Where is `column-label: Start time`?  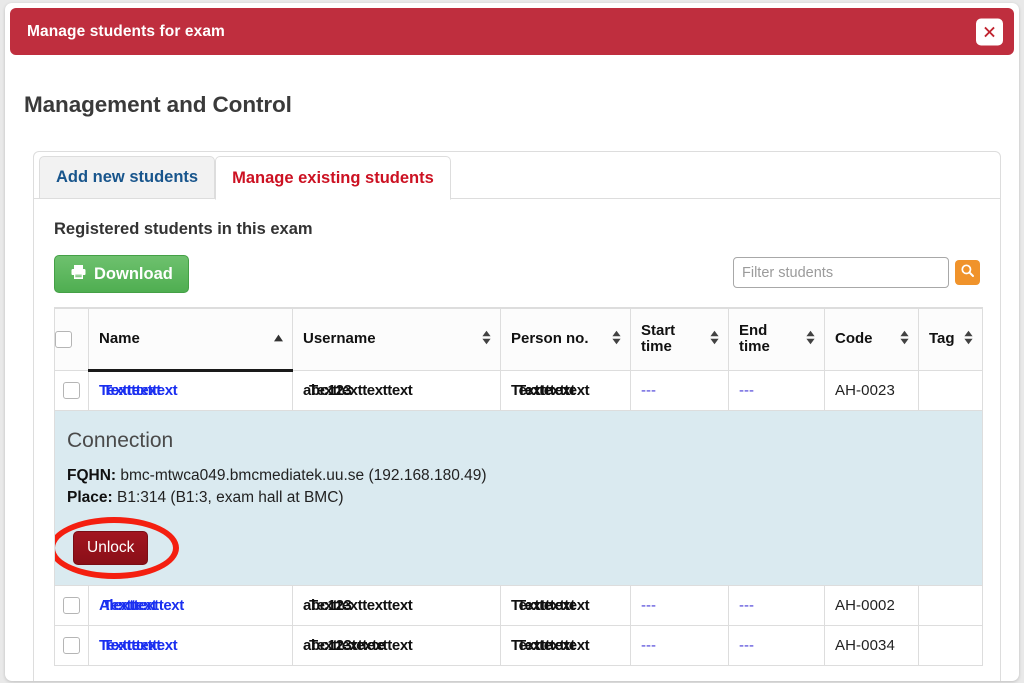
column-label: Start time is located at coordinates (658, 339).